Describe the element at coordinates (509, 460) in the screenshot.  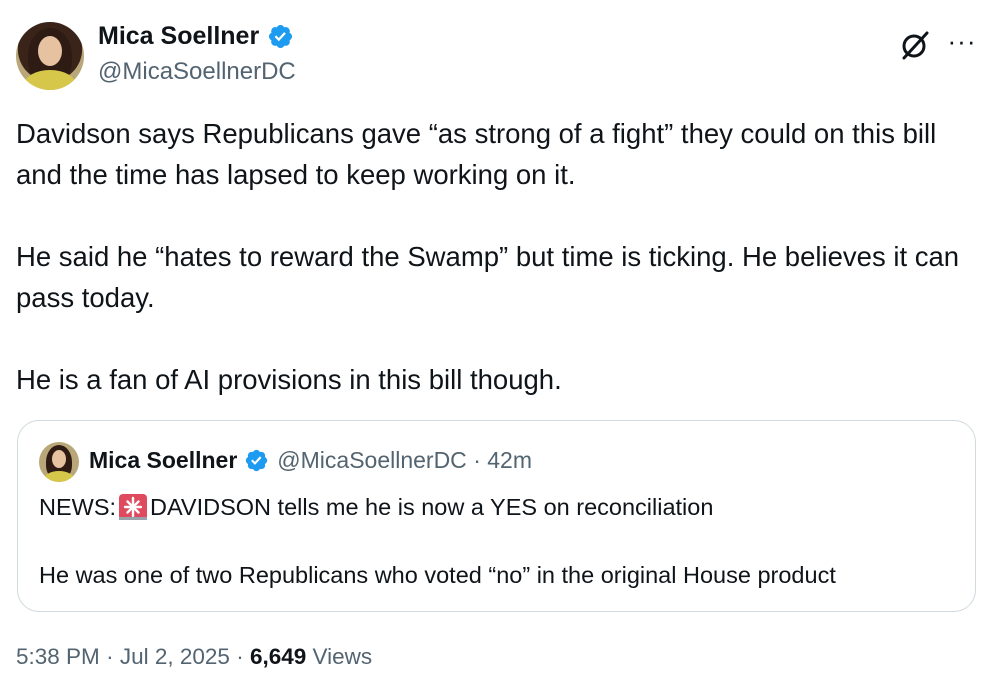
I see `quoted-timestamp: 42m` at that location.